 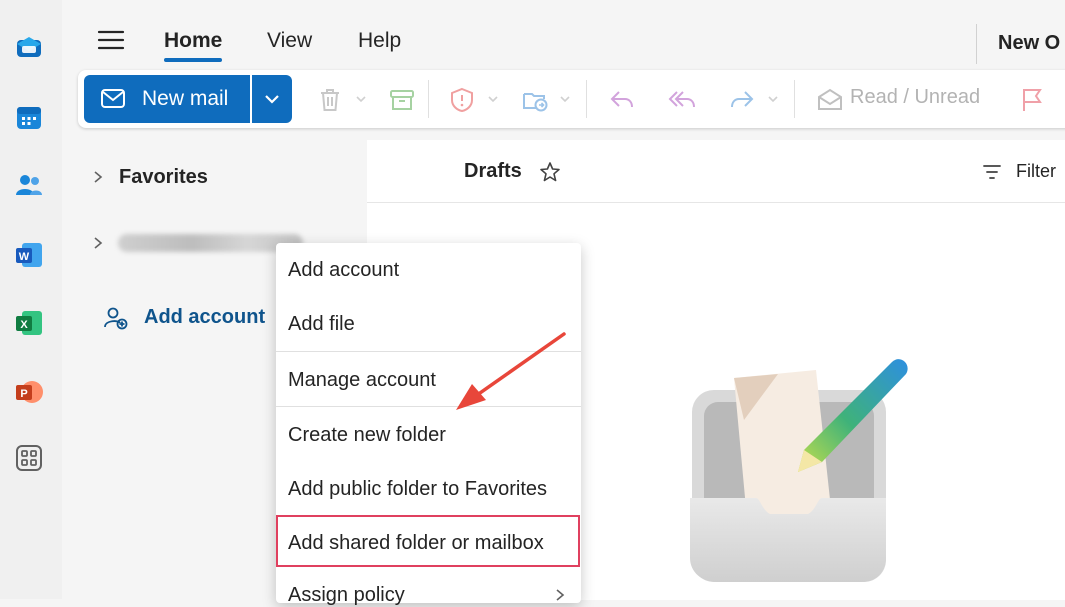 I want to click on svg-text: P, so click(x=23, y=394).